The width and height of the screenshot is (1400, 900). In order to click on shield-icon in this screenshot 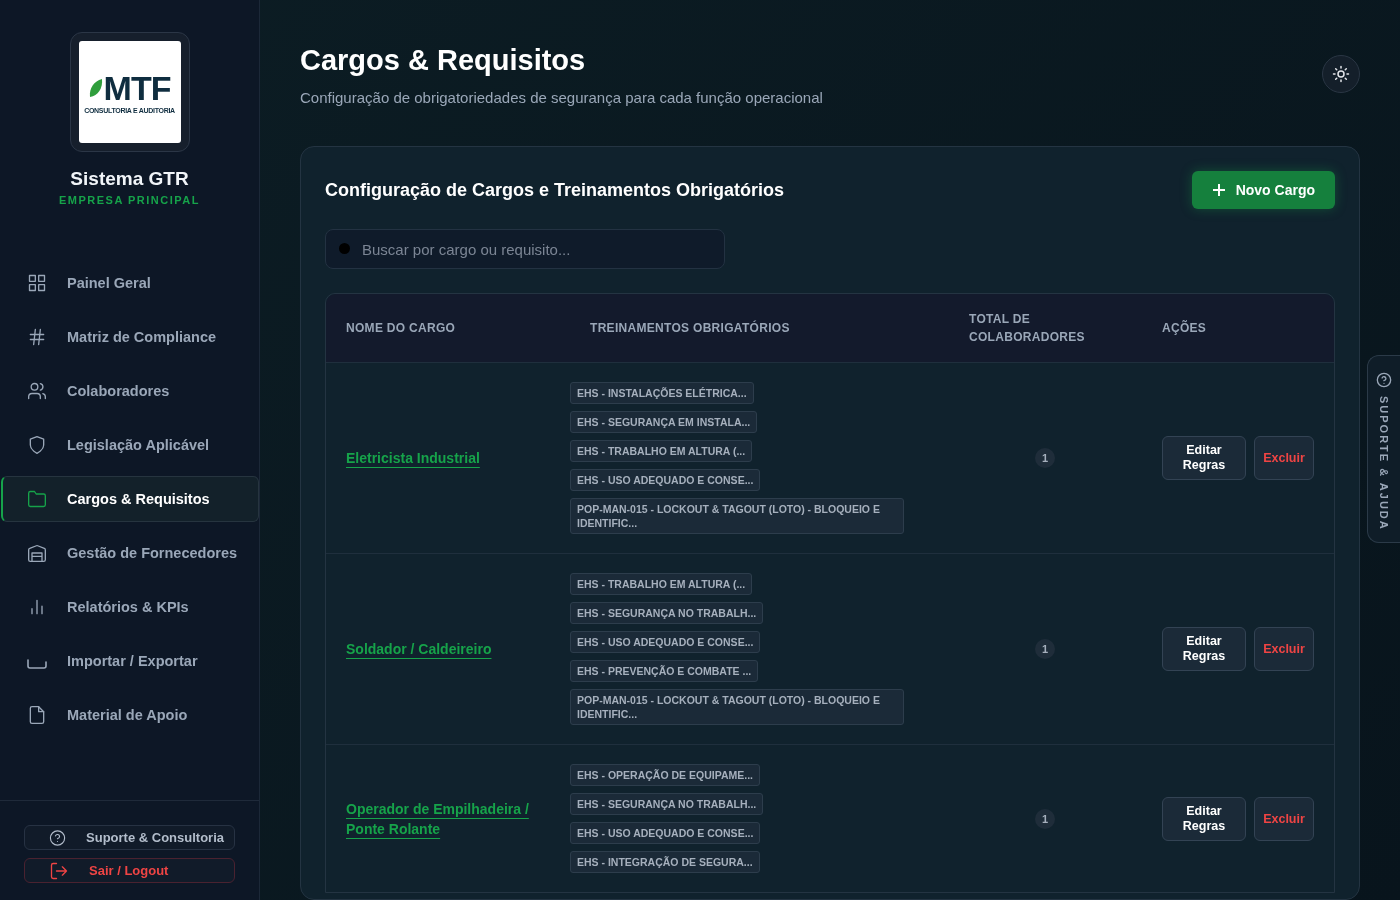, I will do `click(37, 445)`.